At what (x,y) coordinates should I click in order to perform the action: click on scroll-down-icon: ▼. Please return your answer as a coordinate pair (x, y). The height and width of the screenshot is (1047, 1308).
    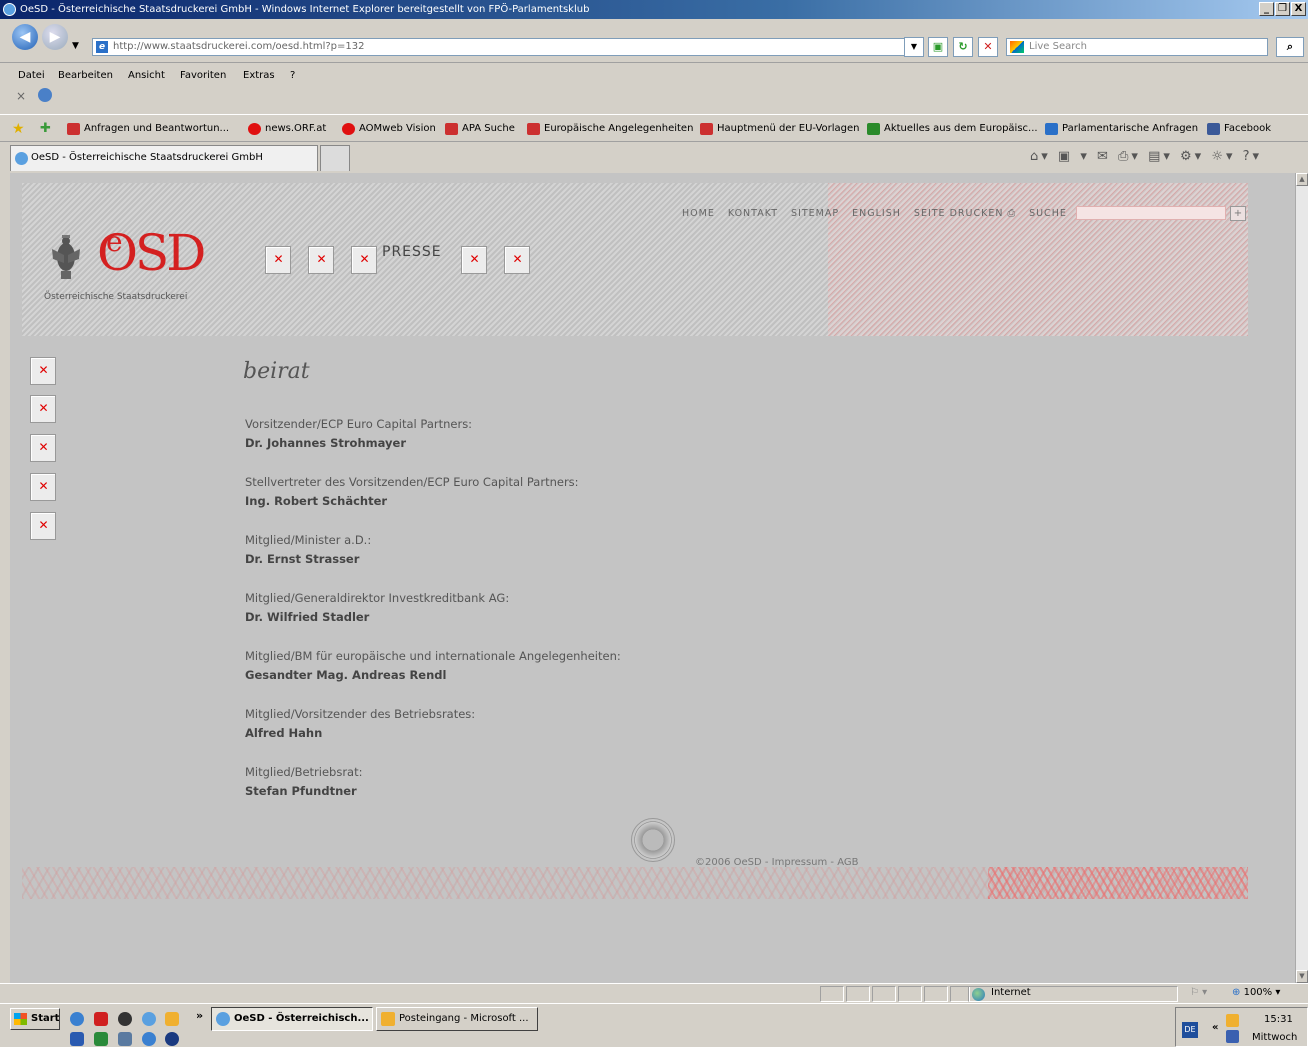
    Looking at the image, I should click on (1302, 976).